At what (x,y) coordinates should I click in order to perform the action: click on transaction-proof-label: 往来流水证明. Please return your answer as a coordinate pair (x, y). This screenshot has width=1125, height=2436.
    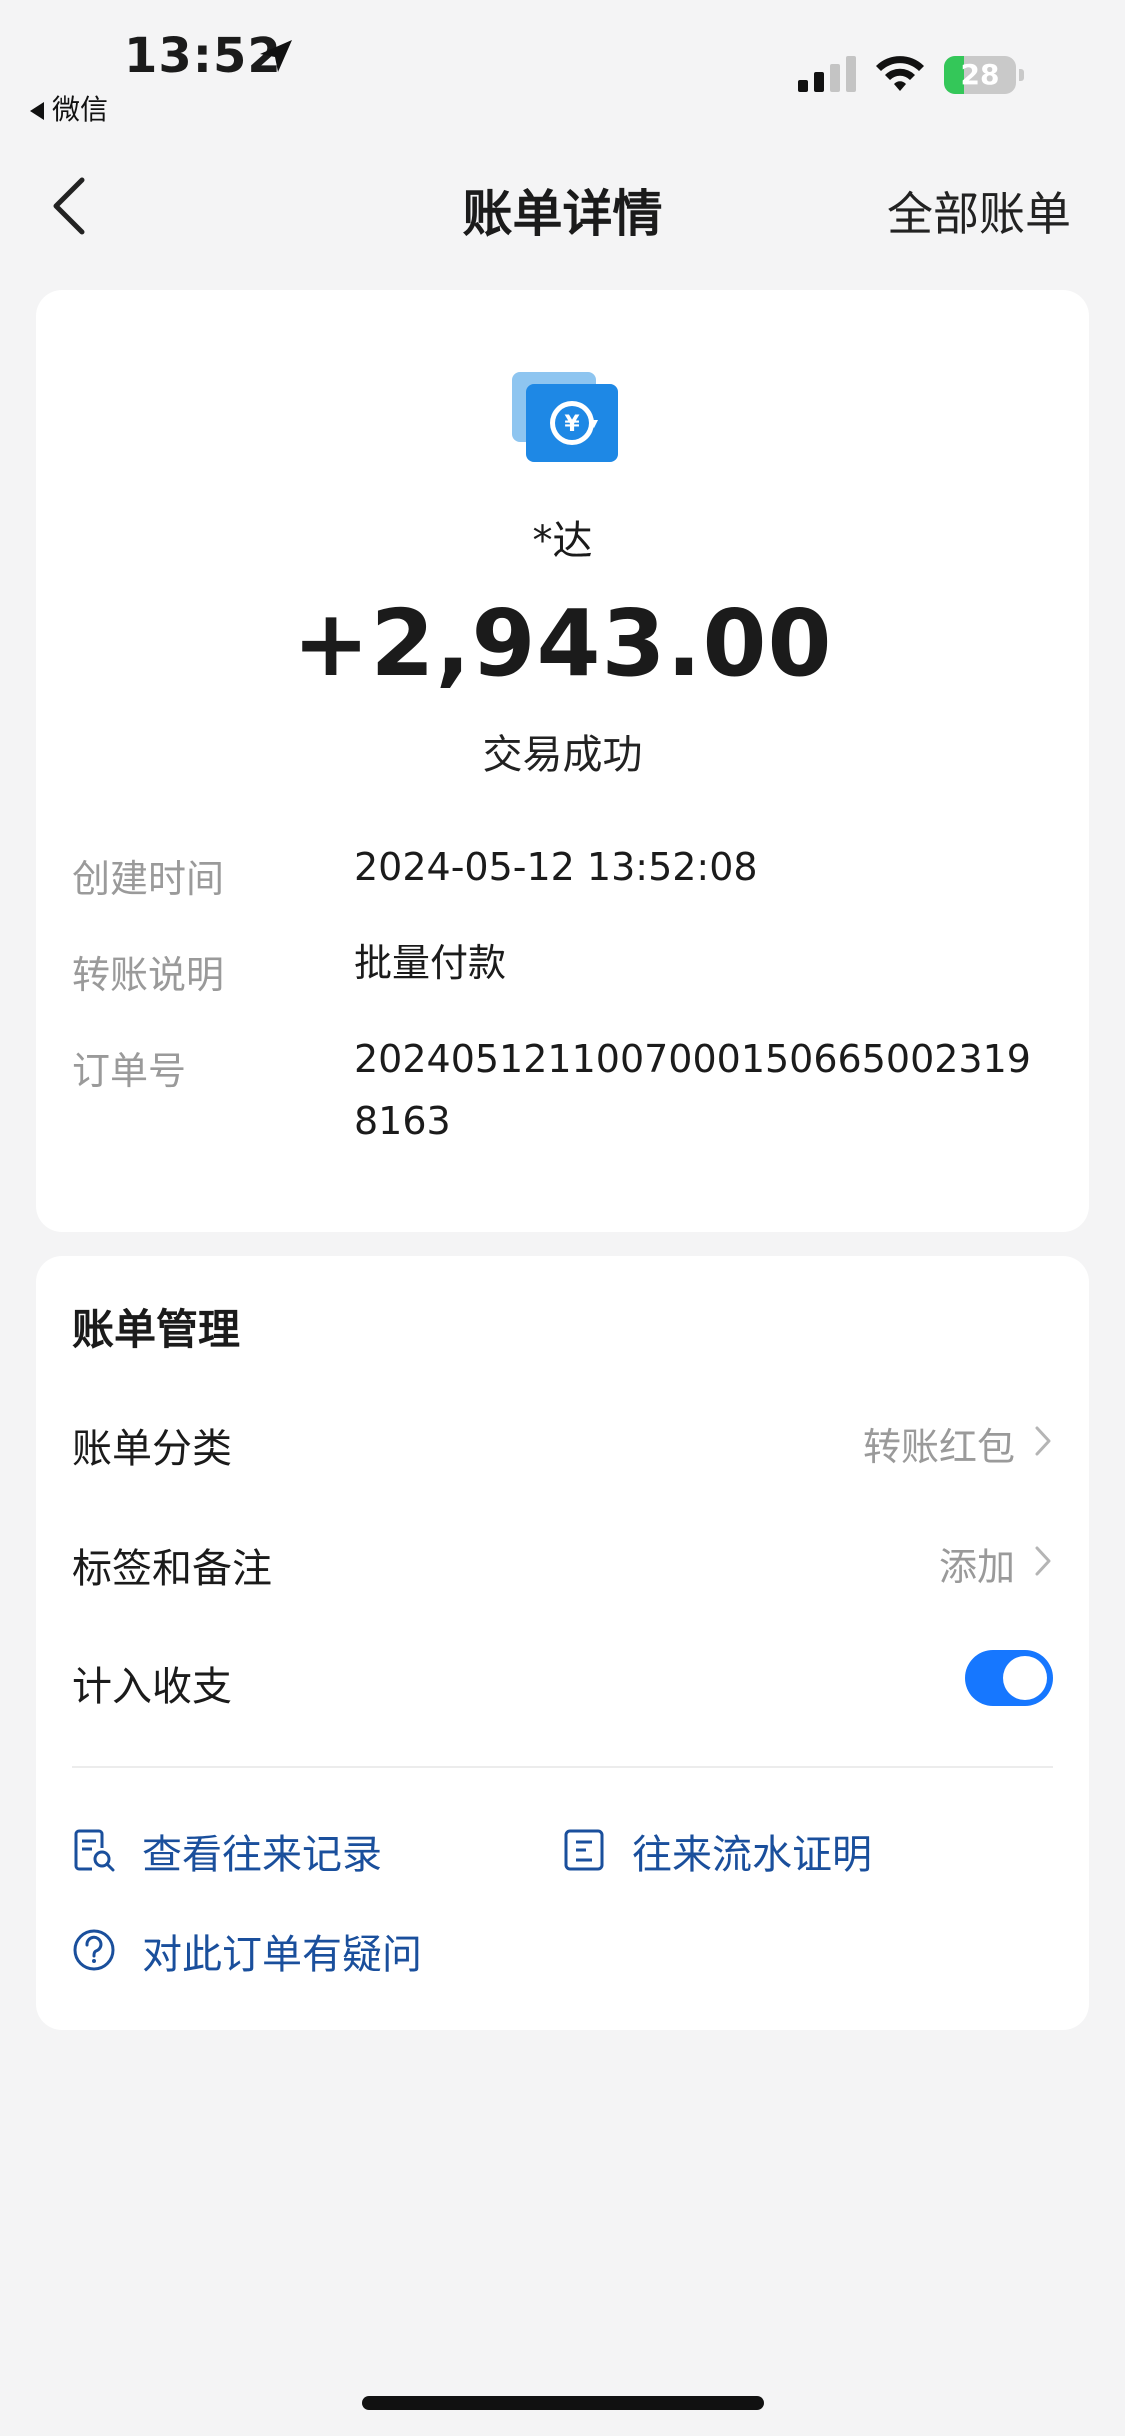
    Looking at the image, I should click on (752, 1855).